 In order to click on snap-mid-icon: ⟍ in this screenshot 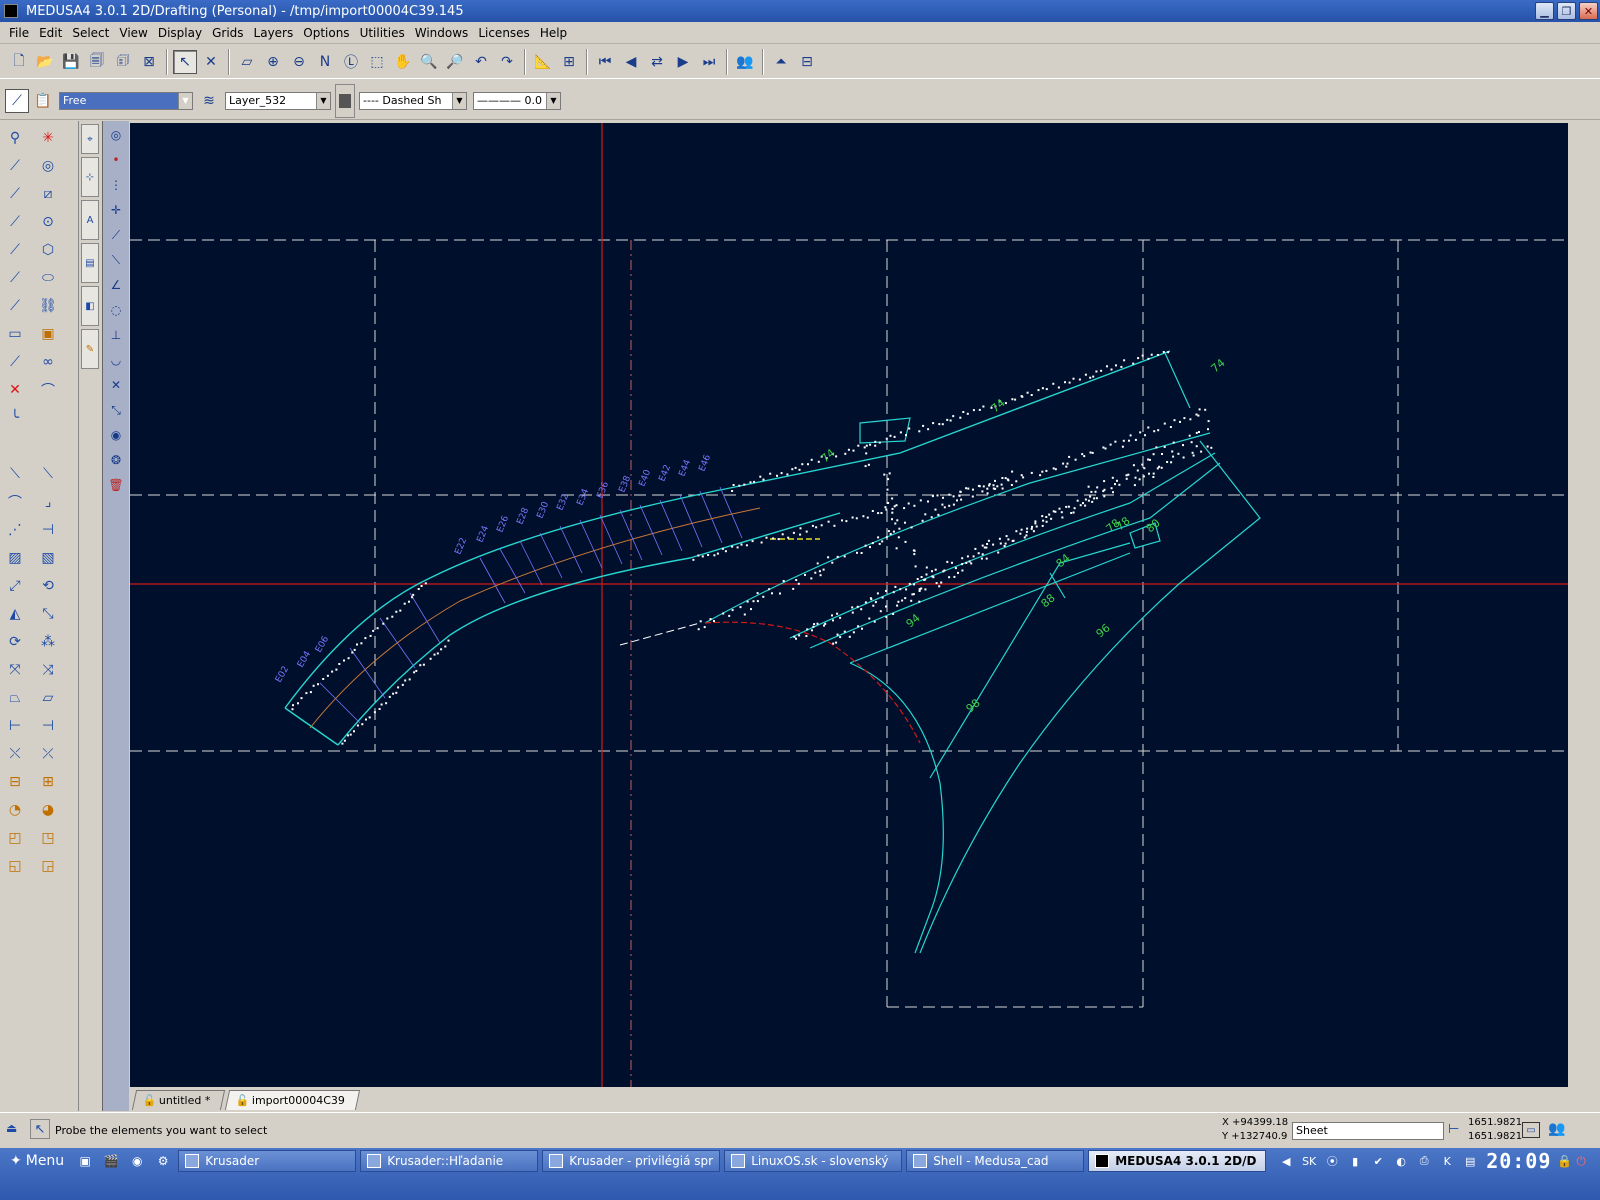, I will do `click(116, 260)`.